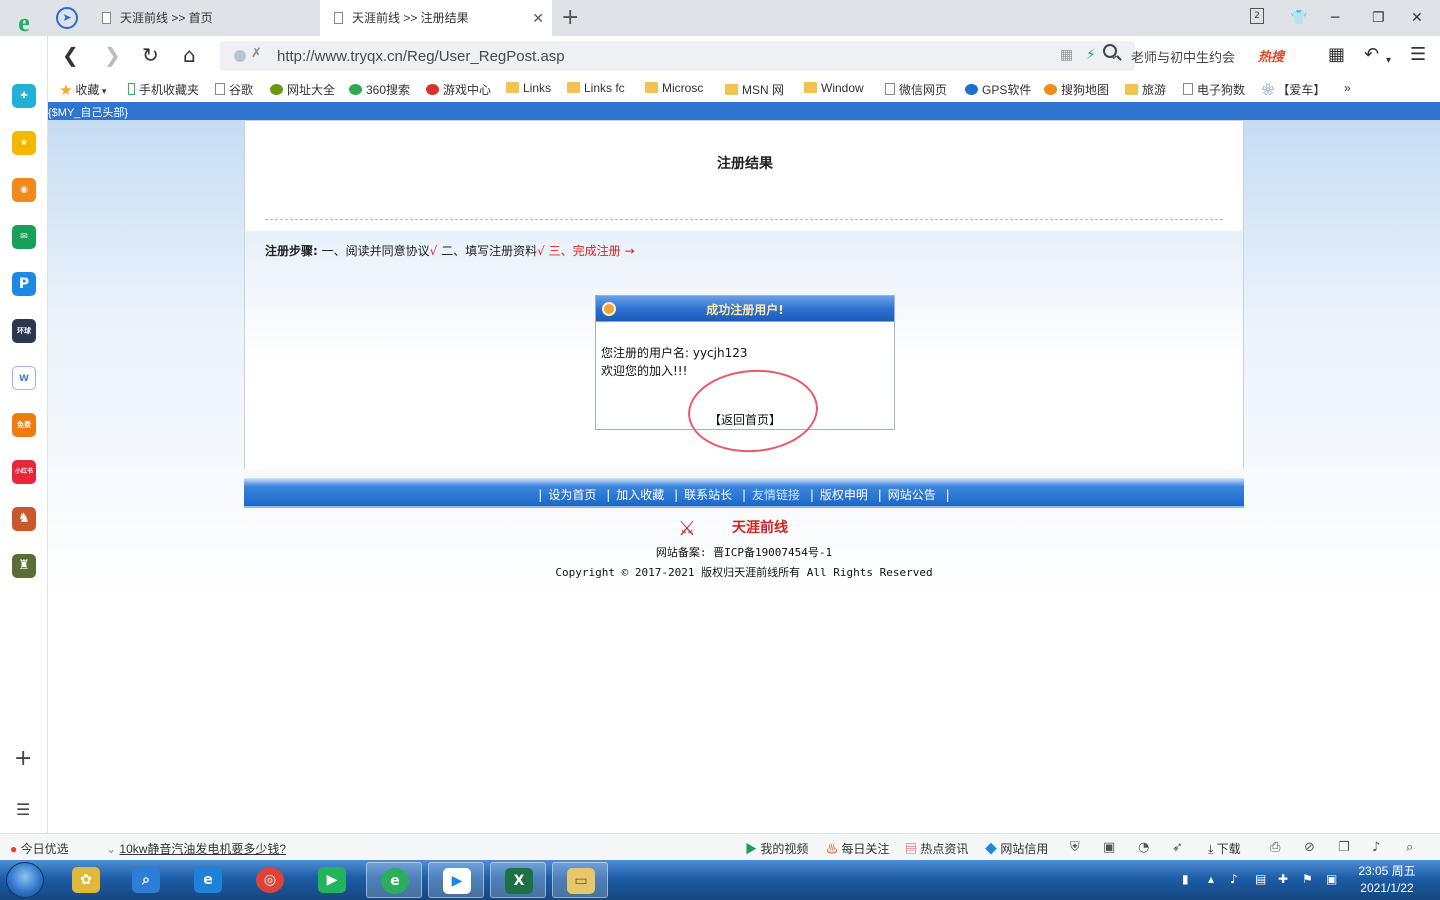  Describe the element at coordinates (1211, 879) in the screenshot. I see `tray-expand-icon: ▴` at that location.